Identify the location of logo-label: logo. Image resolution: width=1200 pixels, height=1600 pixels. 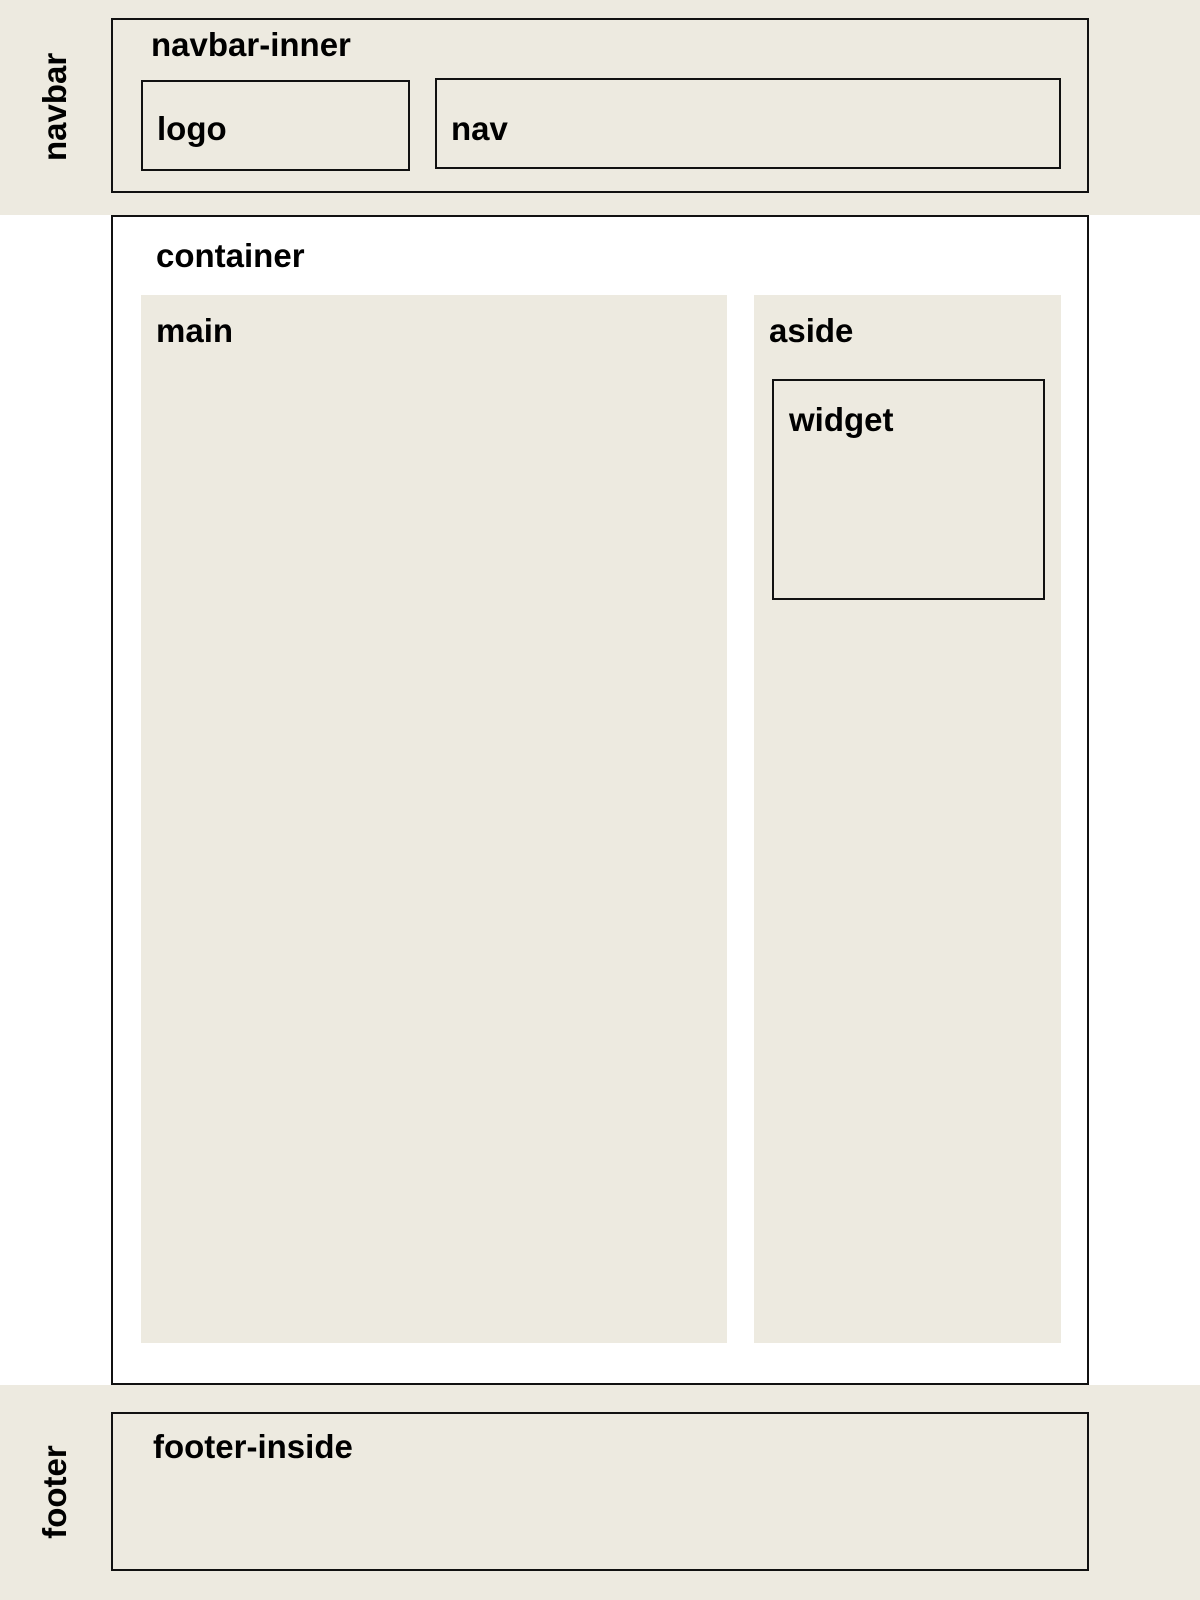
(192, 128).